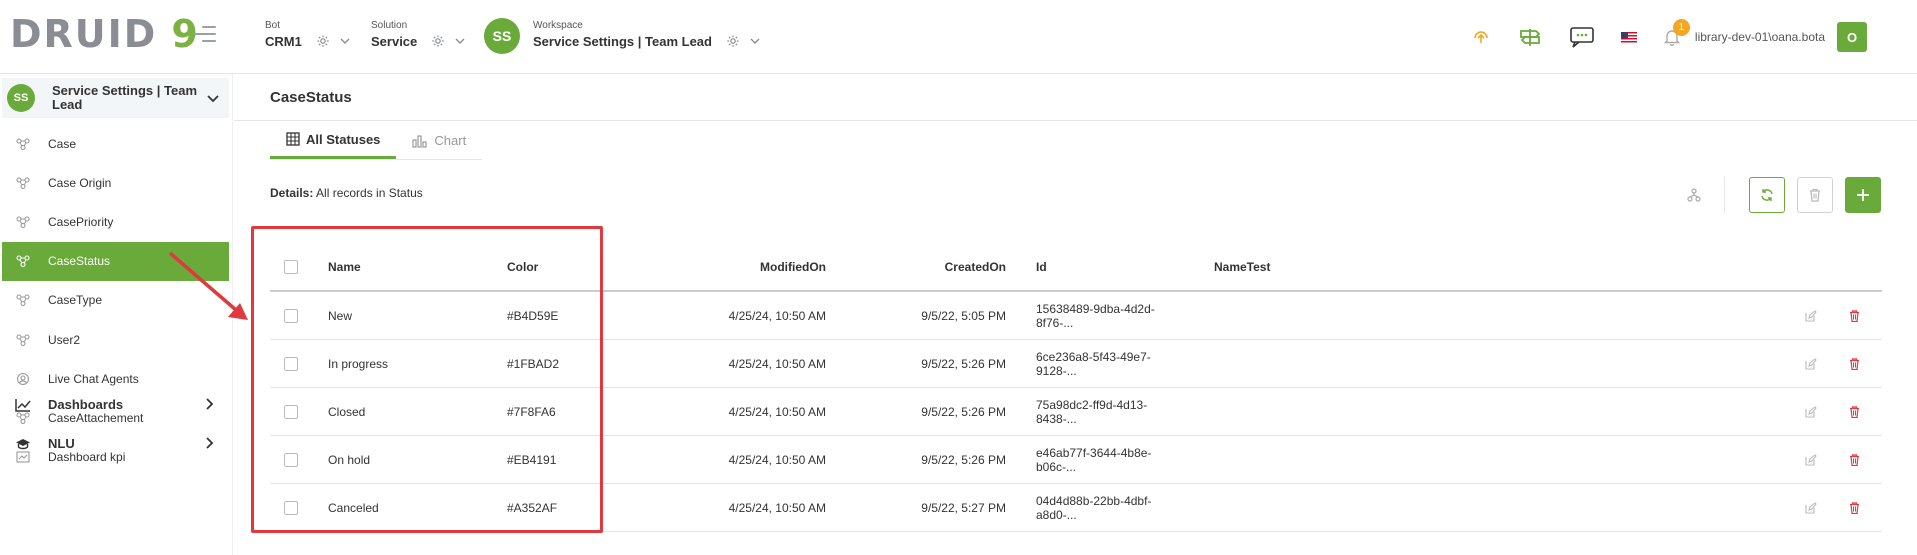 Image resolution: width=1917 pixels, height=555 pixels. Describe the element at coordinates (558, 25) in the screenshot. I see `workspace-label: Workspace` at that location.